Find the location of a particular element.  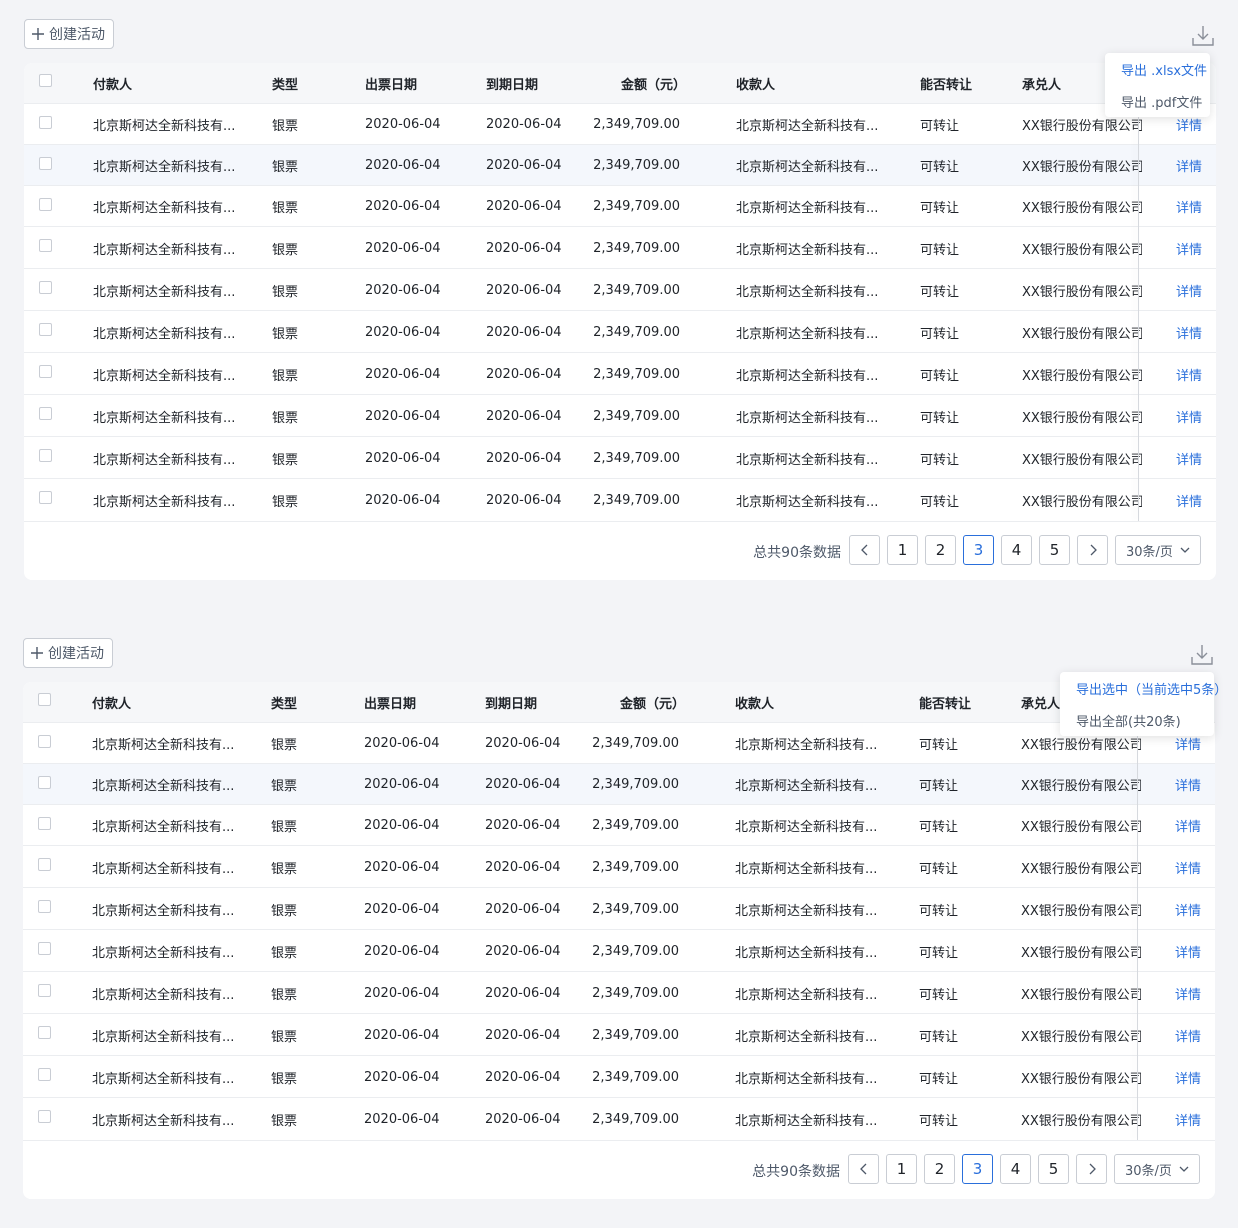

column-header-payer: 付款人 is located at coordinates (113, 85).